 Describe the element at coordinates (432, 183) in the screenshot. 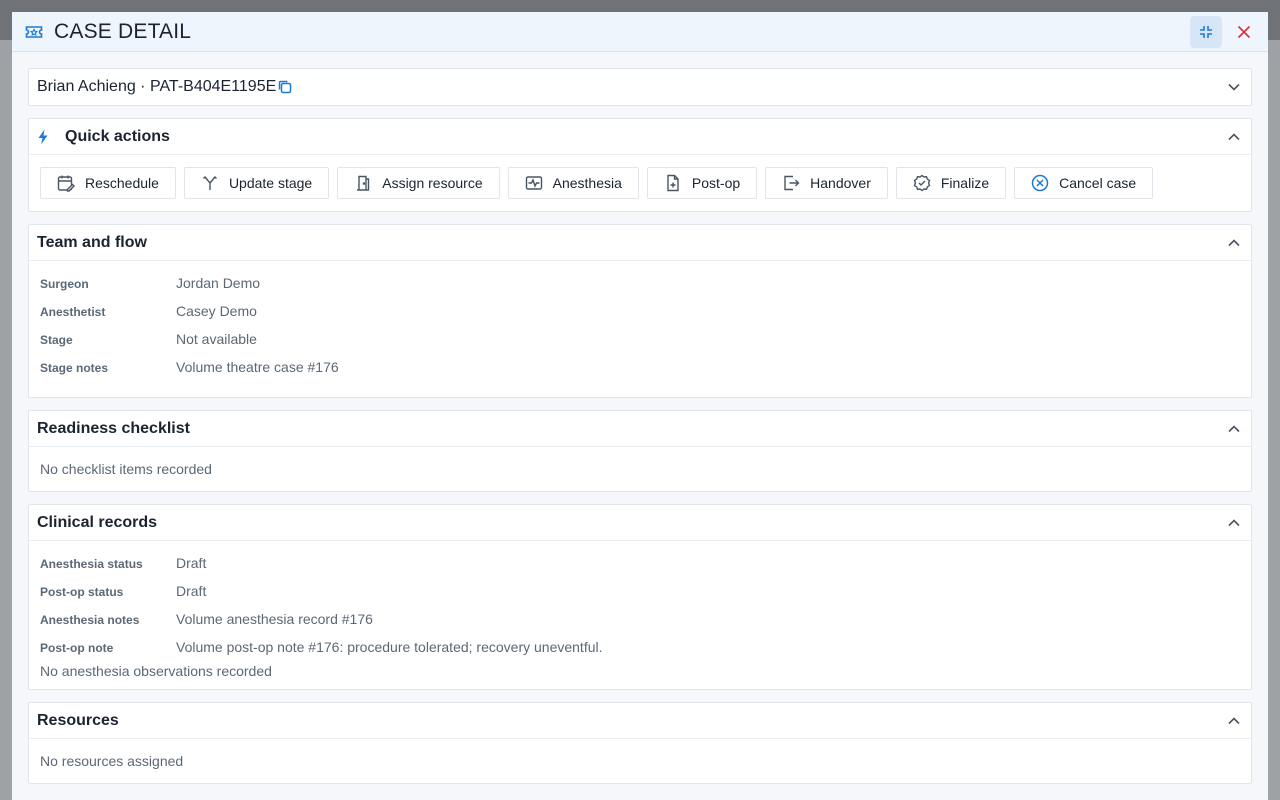

I see `assign-resource-label: Assign resource` at that location.